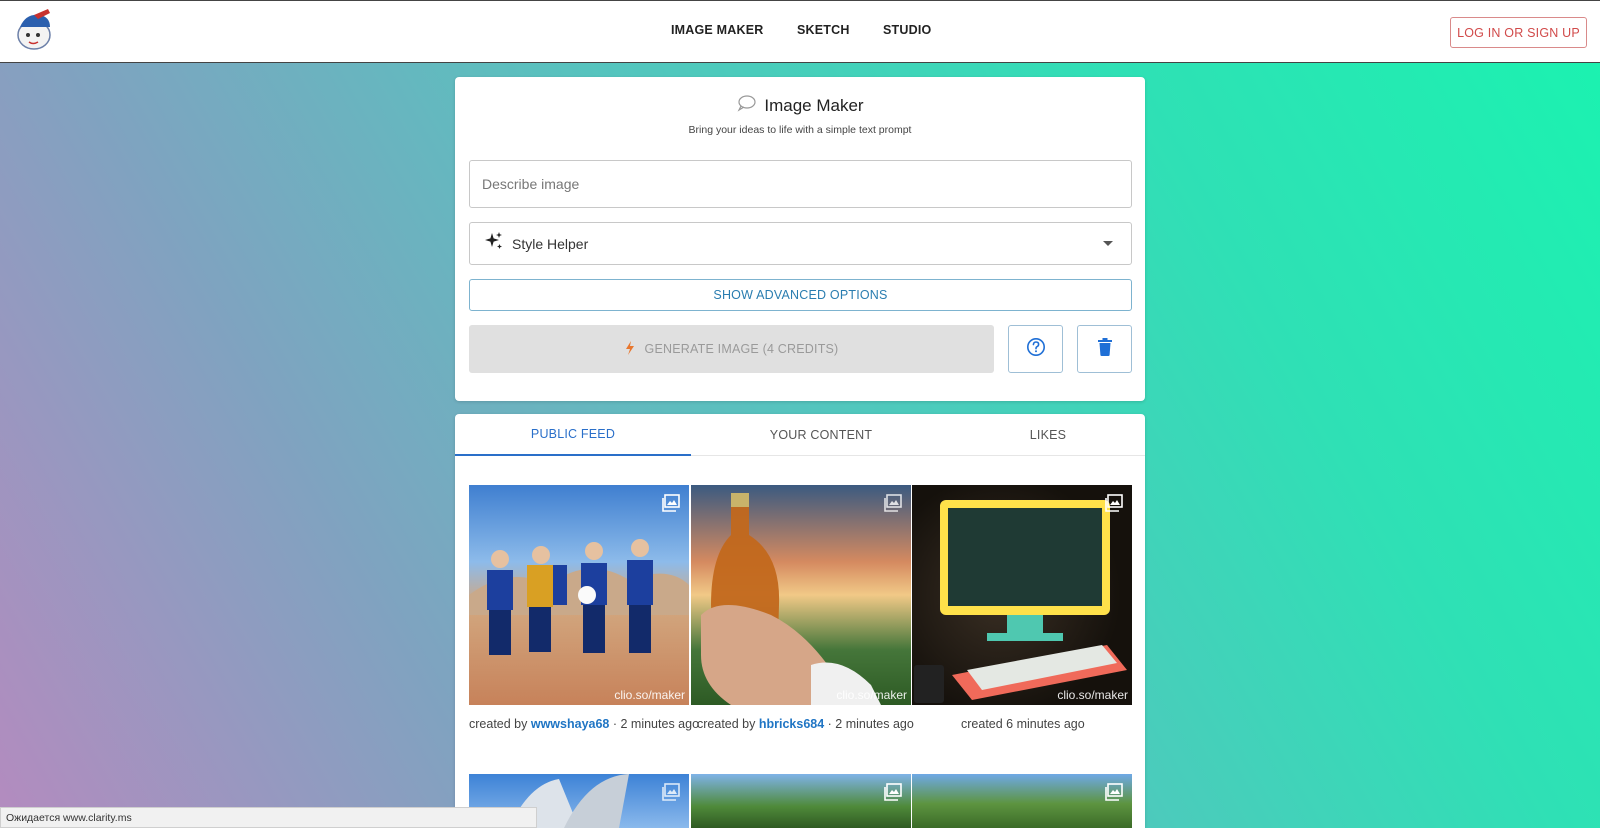 This screenshot has height=828, width=1600. Describe the element at coordinates (823, 30) in the screenshot. I see `nav-sketch: SKETCH` at that location.